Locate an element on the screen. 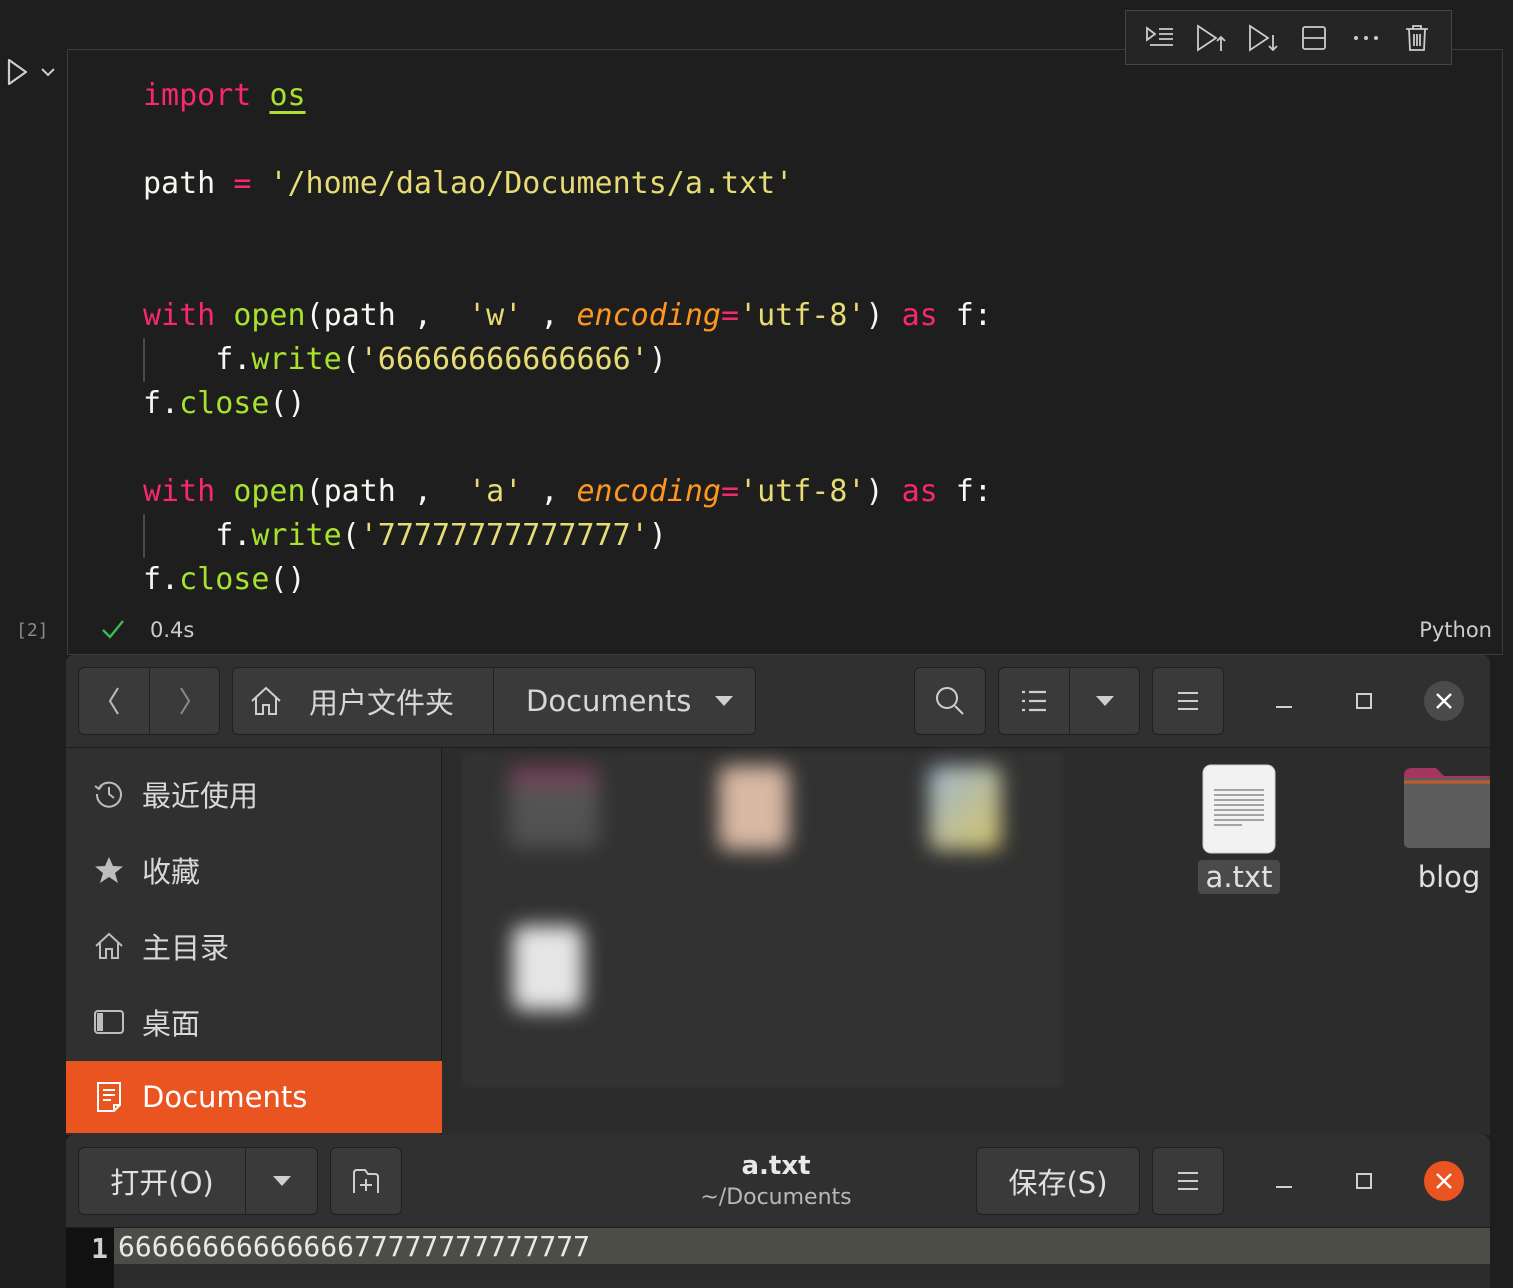 Image resolution: width=1513 pixels, height=1288 pixels. run-cell-icon is located at coordinates (17, 72).